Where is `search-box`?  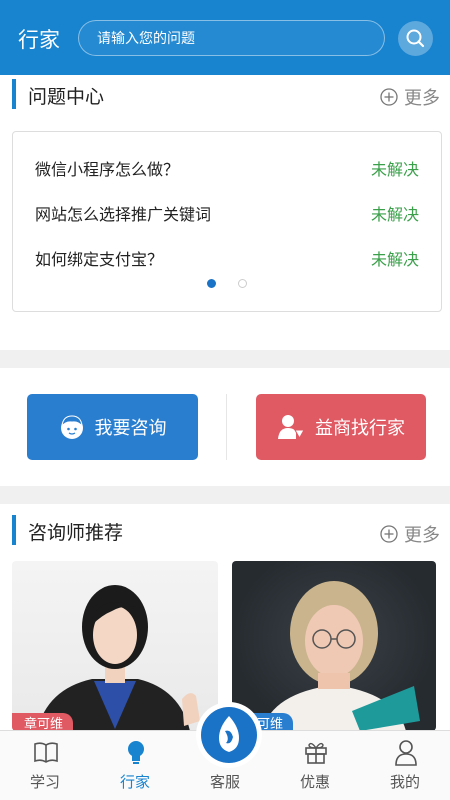
search-box is located at coordinates (231, 38).